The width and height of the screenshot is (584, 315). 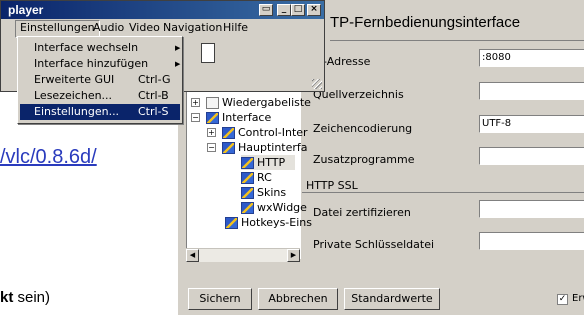 What do you see at coordinates (264, 177) in the screenshot?
I see `tree-item-label: RC` at bounding box center [264, 177].